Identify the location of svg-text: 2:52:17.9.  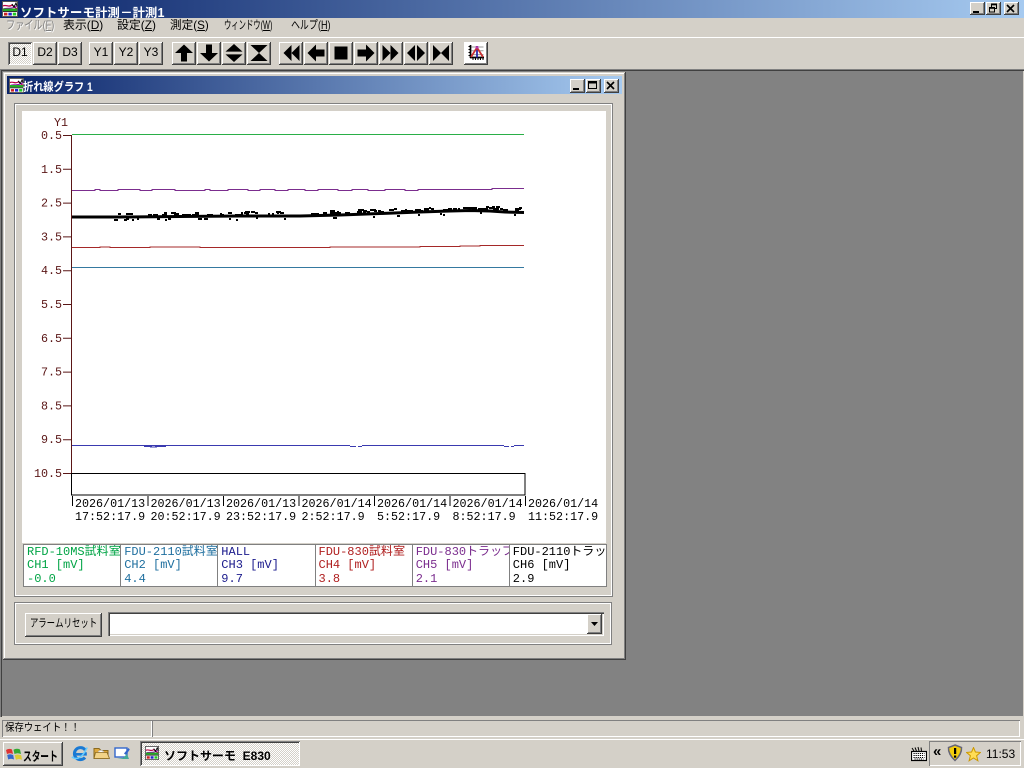
(333, 517).